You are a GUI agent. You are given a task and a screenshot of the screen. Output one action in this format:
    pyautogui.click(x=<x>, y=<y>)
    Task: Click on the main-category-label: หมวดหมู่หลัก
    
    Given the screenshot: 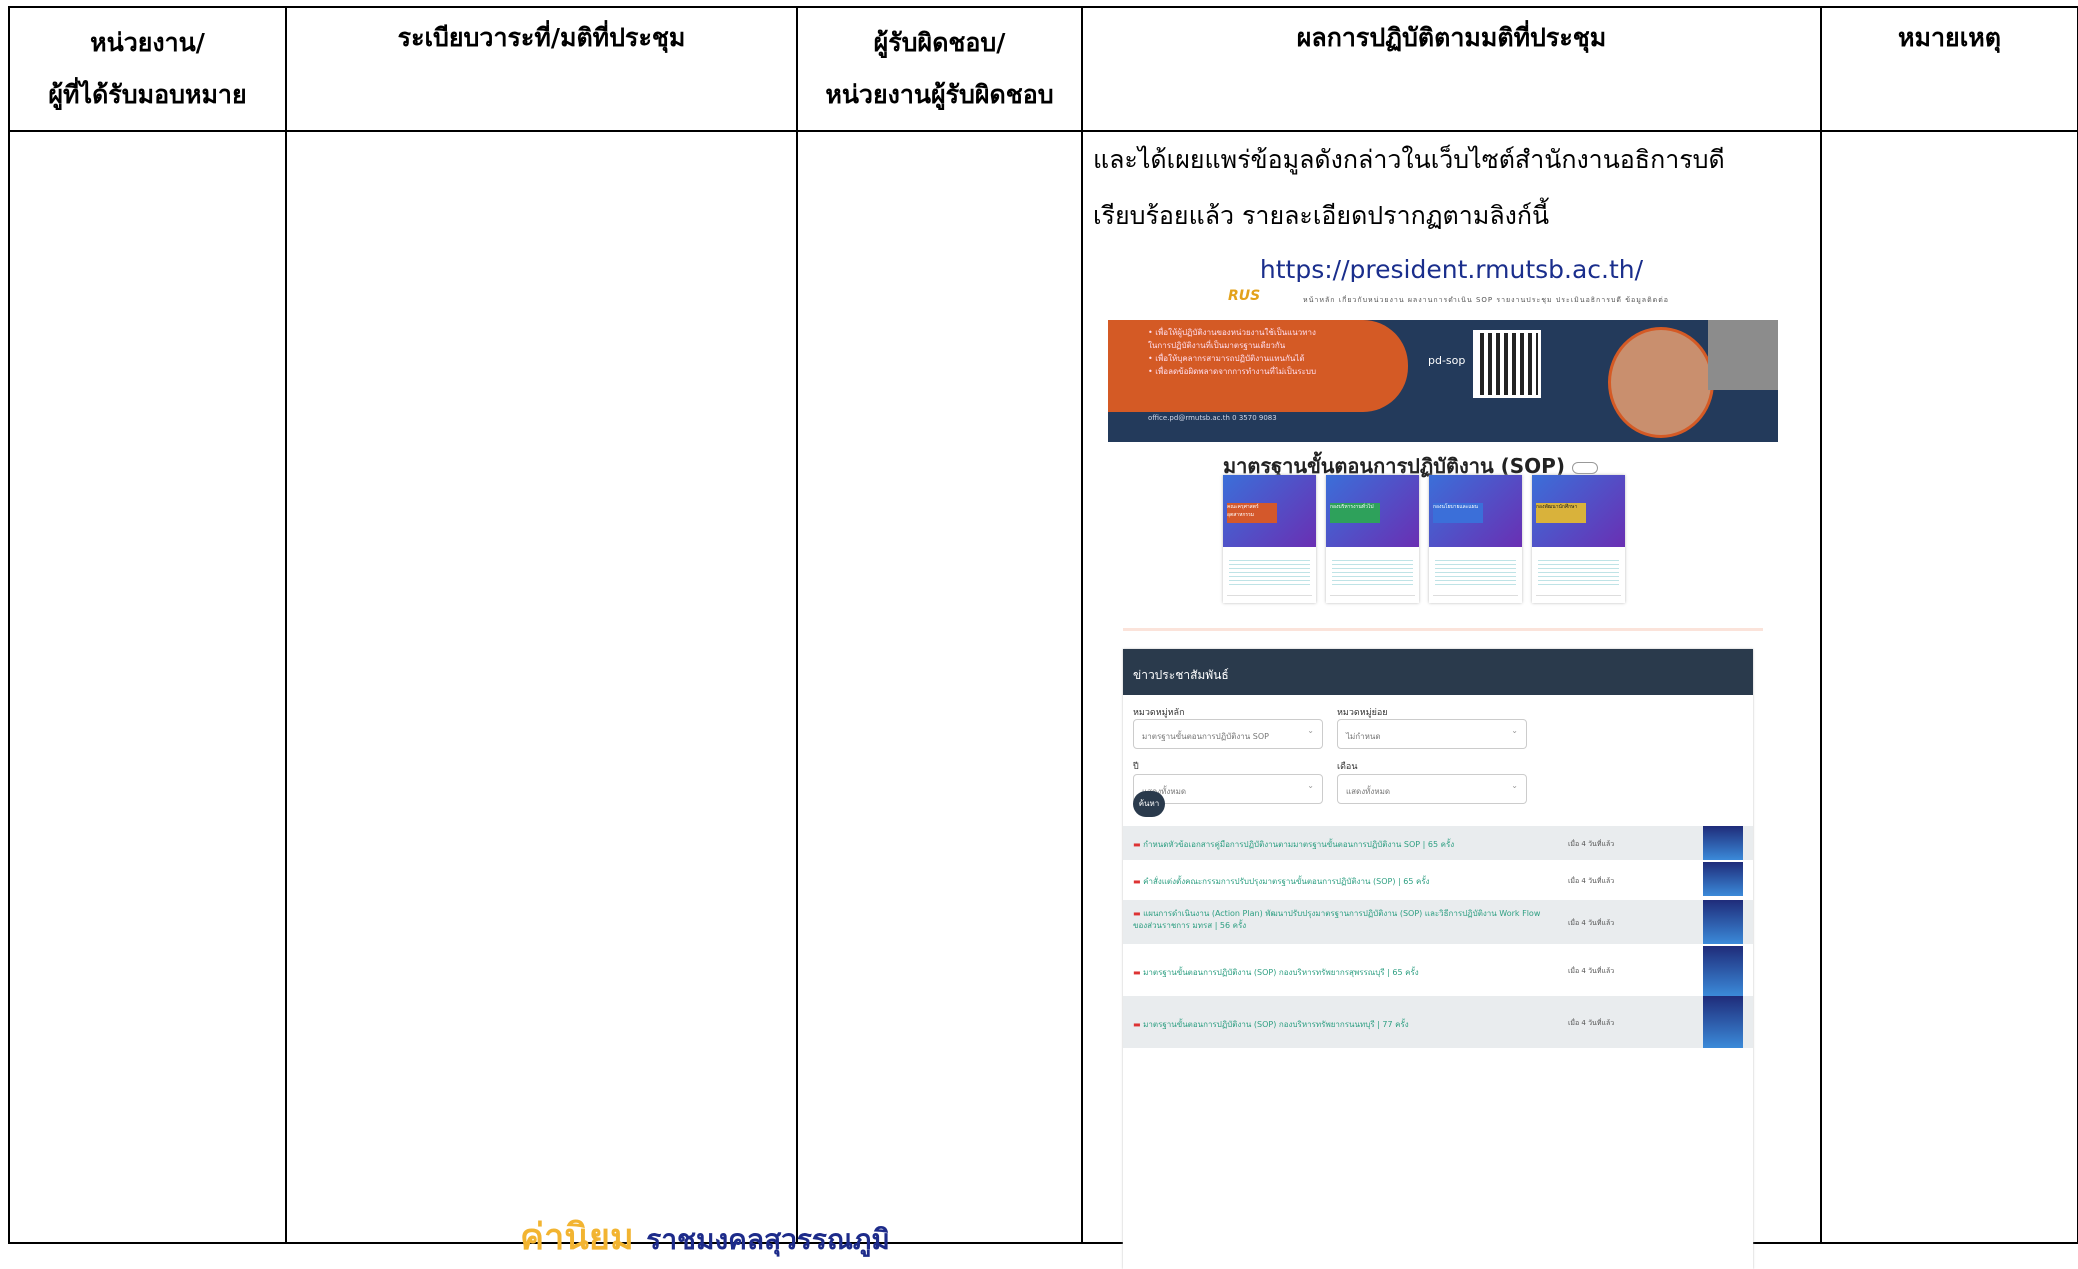 What is the action you would take?
    pyautogui.click(x=1159, y=713)
    